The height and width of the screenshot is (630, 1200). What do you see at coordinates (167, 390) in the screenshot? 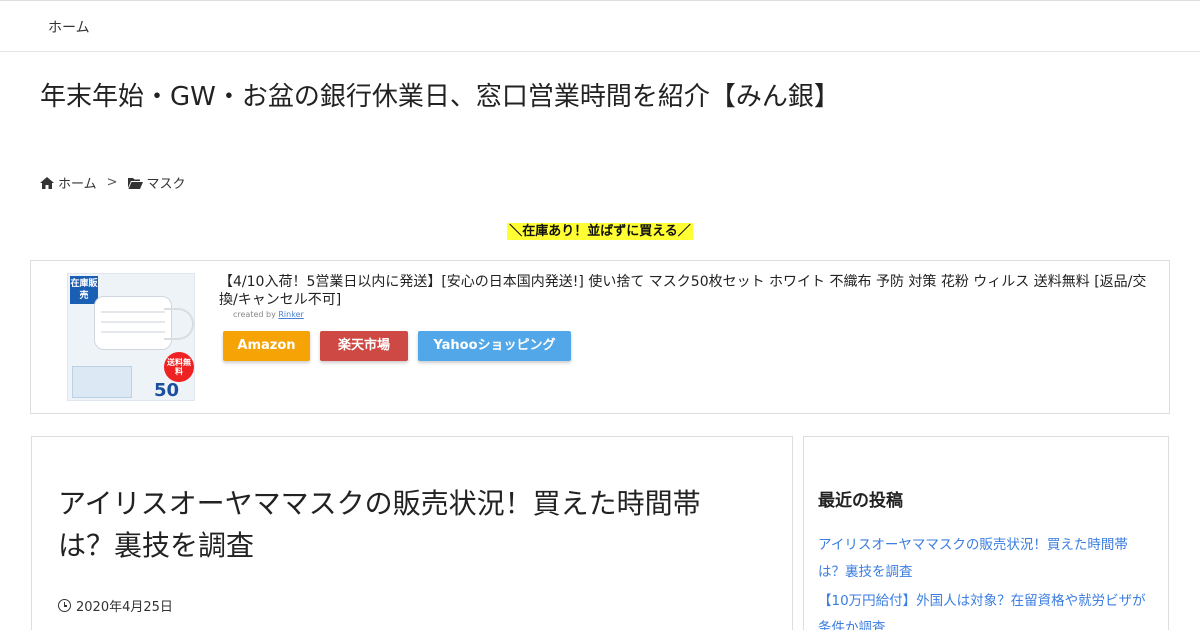
I see `count-label: 50枚` at bounding box center [167, 390].